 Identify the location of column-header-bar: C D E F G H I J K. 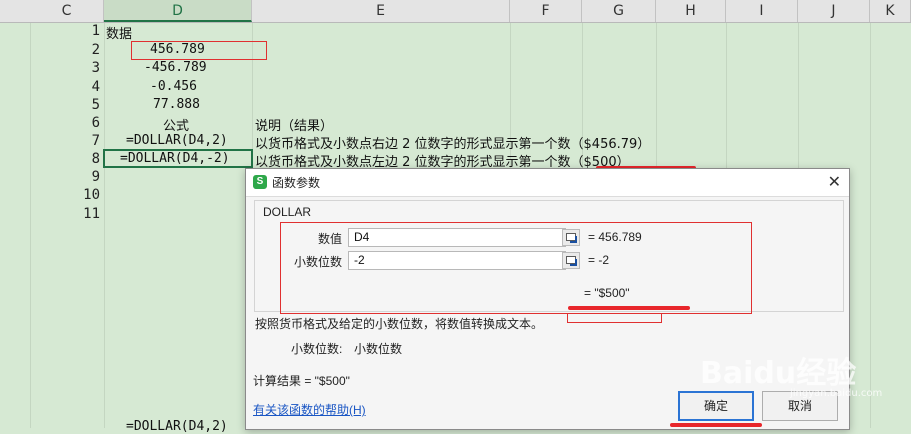
(455, 11).